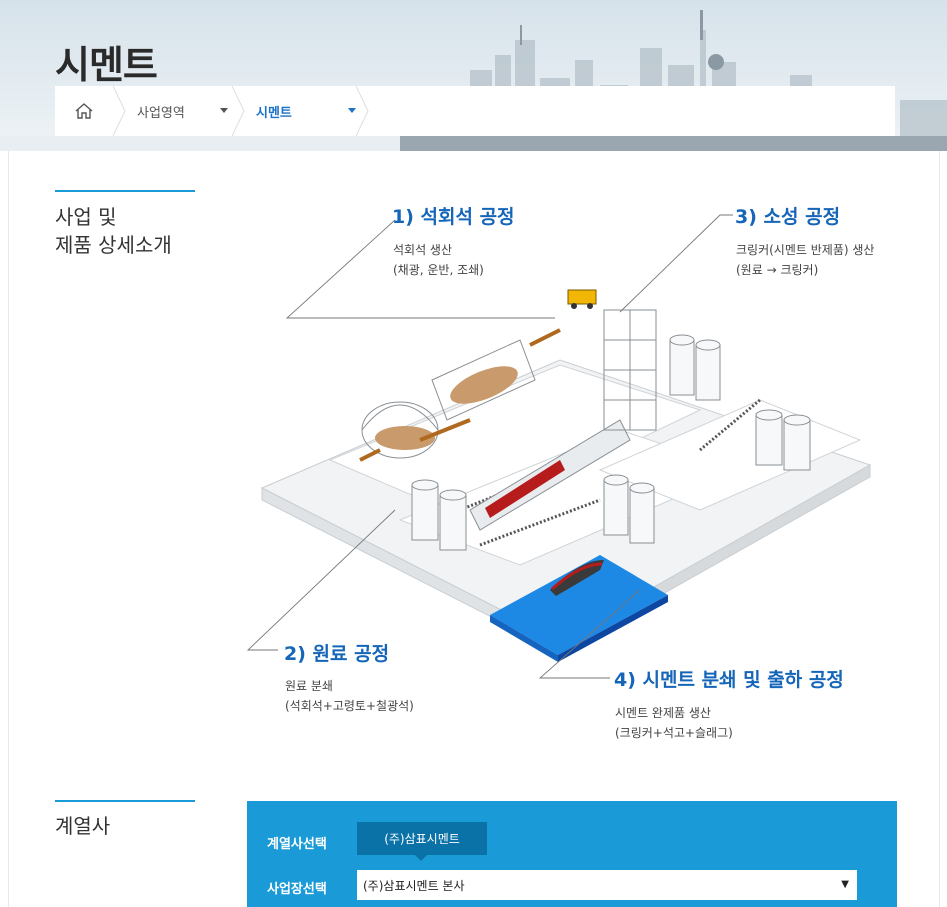 This screenshot has width=947, height=907. What do you see at coordinates (607, 885) in the screenshot?
I see `site-select: (주)삼표시멘트 본사 ▼` at bounding box center [607, 885].